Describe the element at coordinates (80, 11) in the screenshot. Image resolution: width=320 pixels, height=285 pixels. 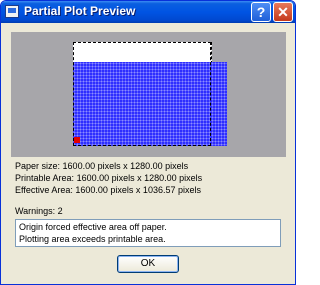
I see `window-title: Partial Plot Preview` at that location.